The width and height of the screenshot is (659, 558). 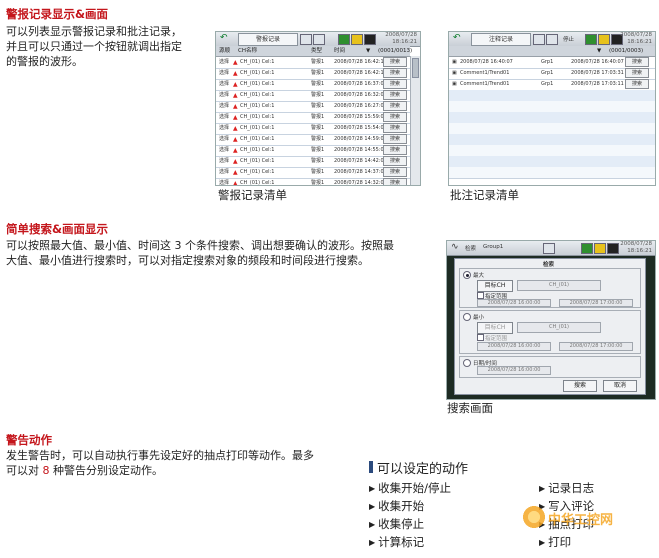 I want to click on time-cell: 2008/07/28 16:42:16, so click(x=360, y=62).